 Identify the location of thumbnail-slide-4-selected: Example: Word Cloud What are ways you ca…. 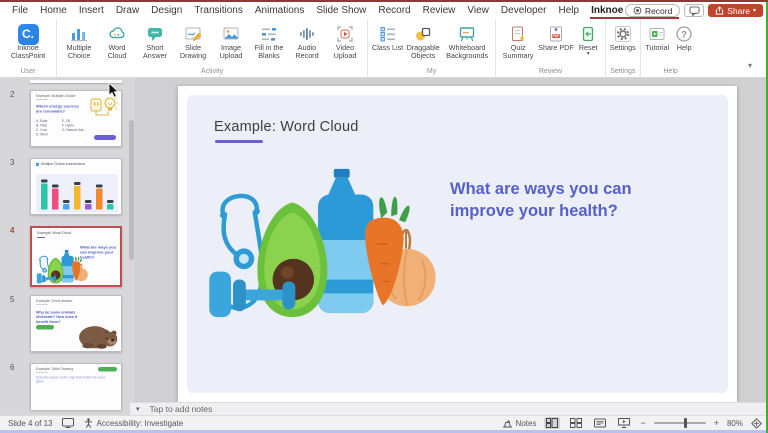
(76, 256).